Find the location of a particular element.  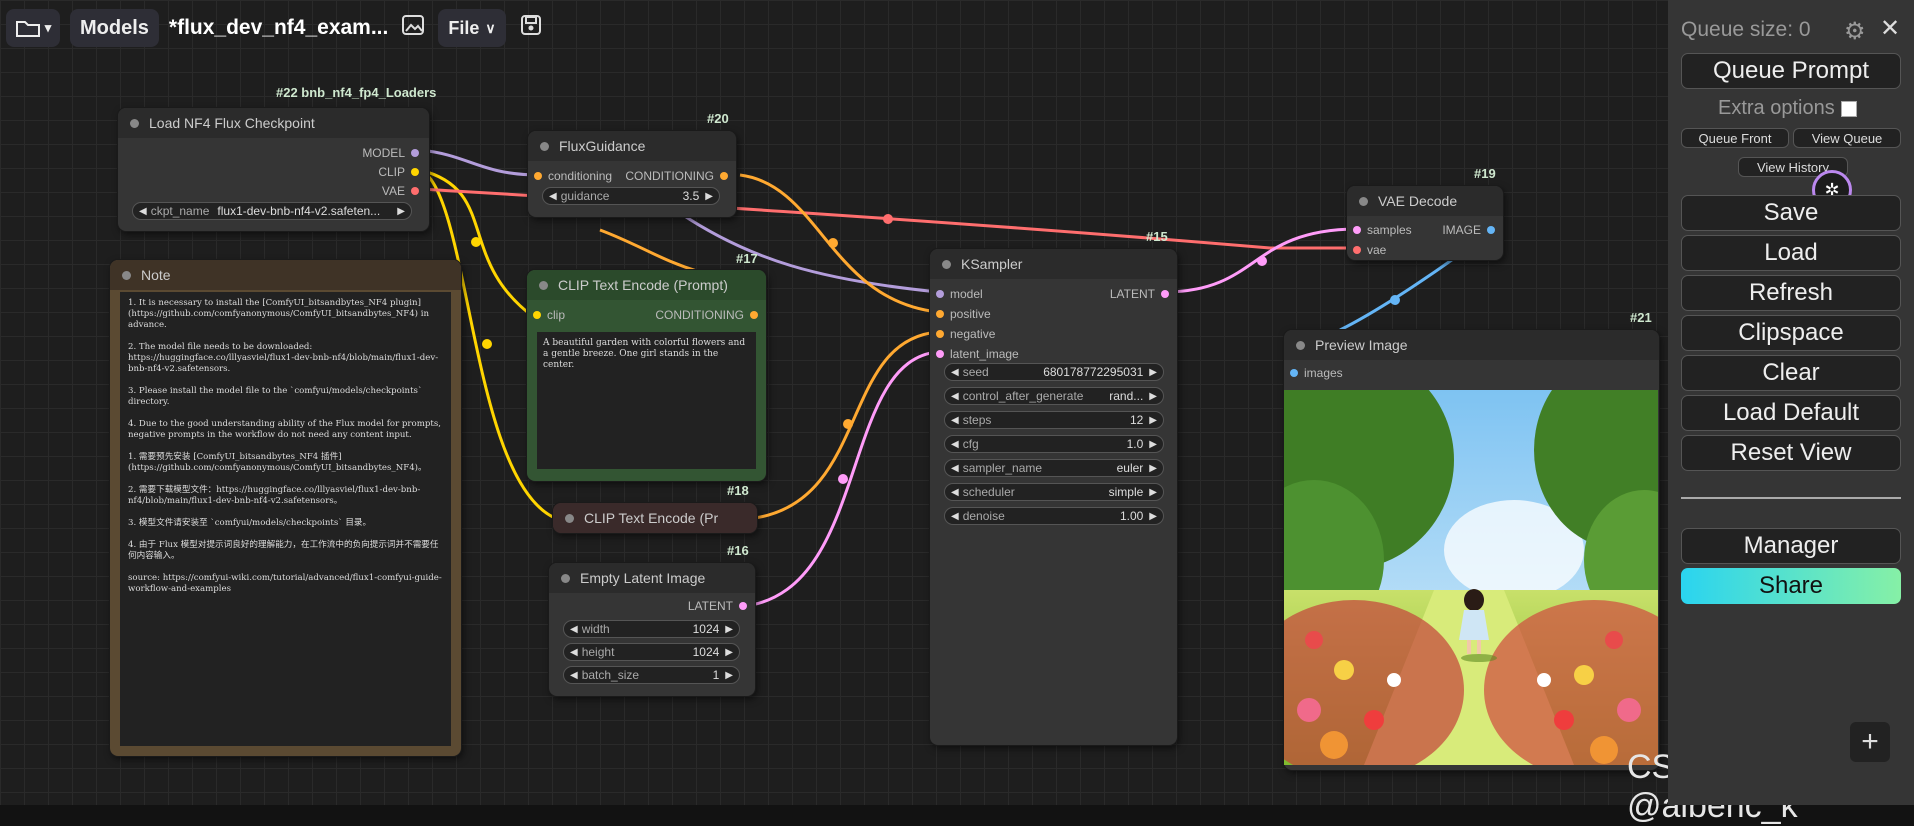

extra-options-checkbox is located at coordinates (1848, 108).